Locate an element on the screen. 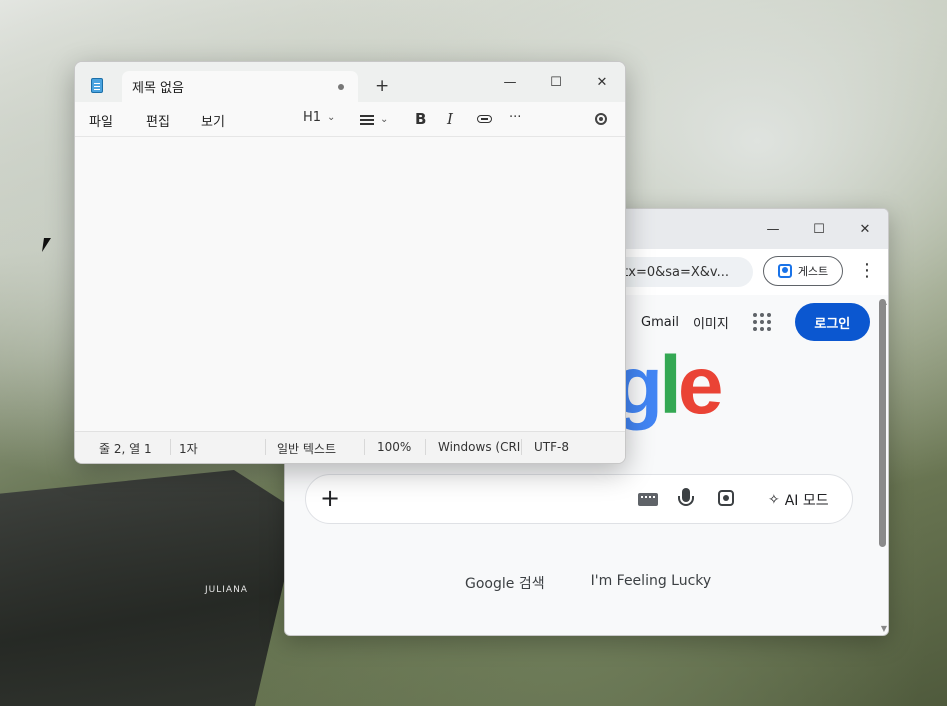 The image size is (947, 706). list-dropdown: ⌄ is located at coordinates (374, 119).